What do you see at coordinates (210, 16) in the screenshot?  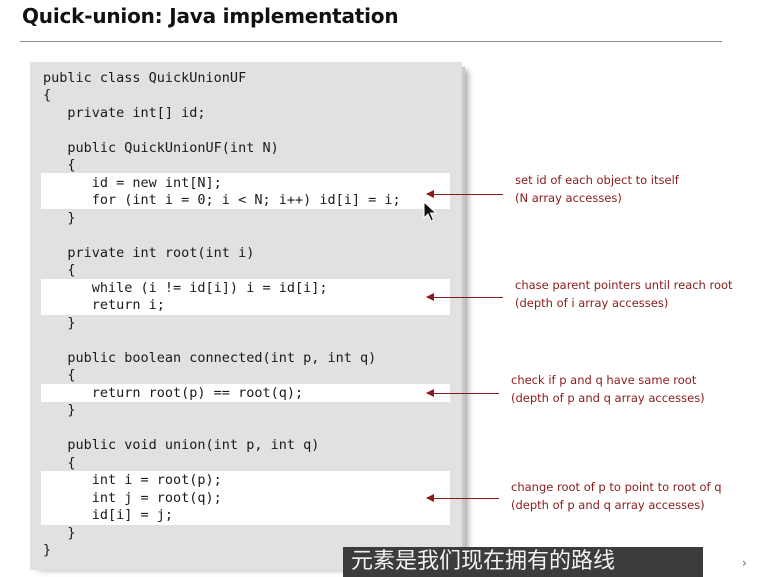 I see `slide-title: Quick-union: Java implementation` at bounding box center [210, 16].